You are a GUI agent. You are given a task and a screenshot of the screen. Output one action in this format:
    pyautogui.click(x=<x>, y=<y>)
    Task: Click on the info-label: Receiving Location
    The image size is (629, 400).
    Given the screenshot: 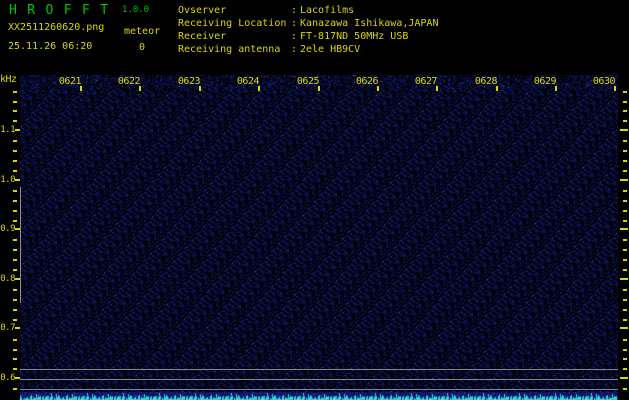 What is the action you would take?
    pyautogui.click(x=232, y=23)
    